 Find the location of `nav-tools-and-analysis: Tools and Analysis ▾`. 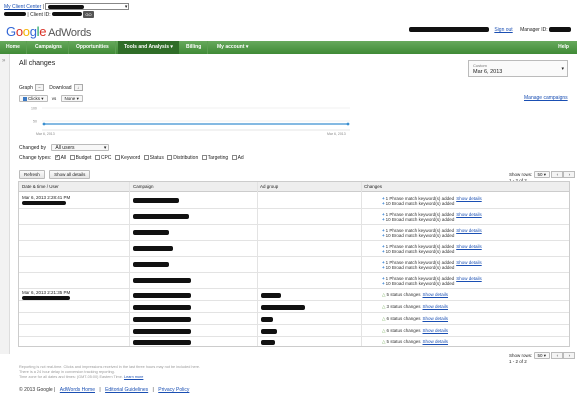

nav-tools-and-analysis: Tools and Analysis ▾ is located at coordinates (148, 47).